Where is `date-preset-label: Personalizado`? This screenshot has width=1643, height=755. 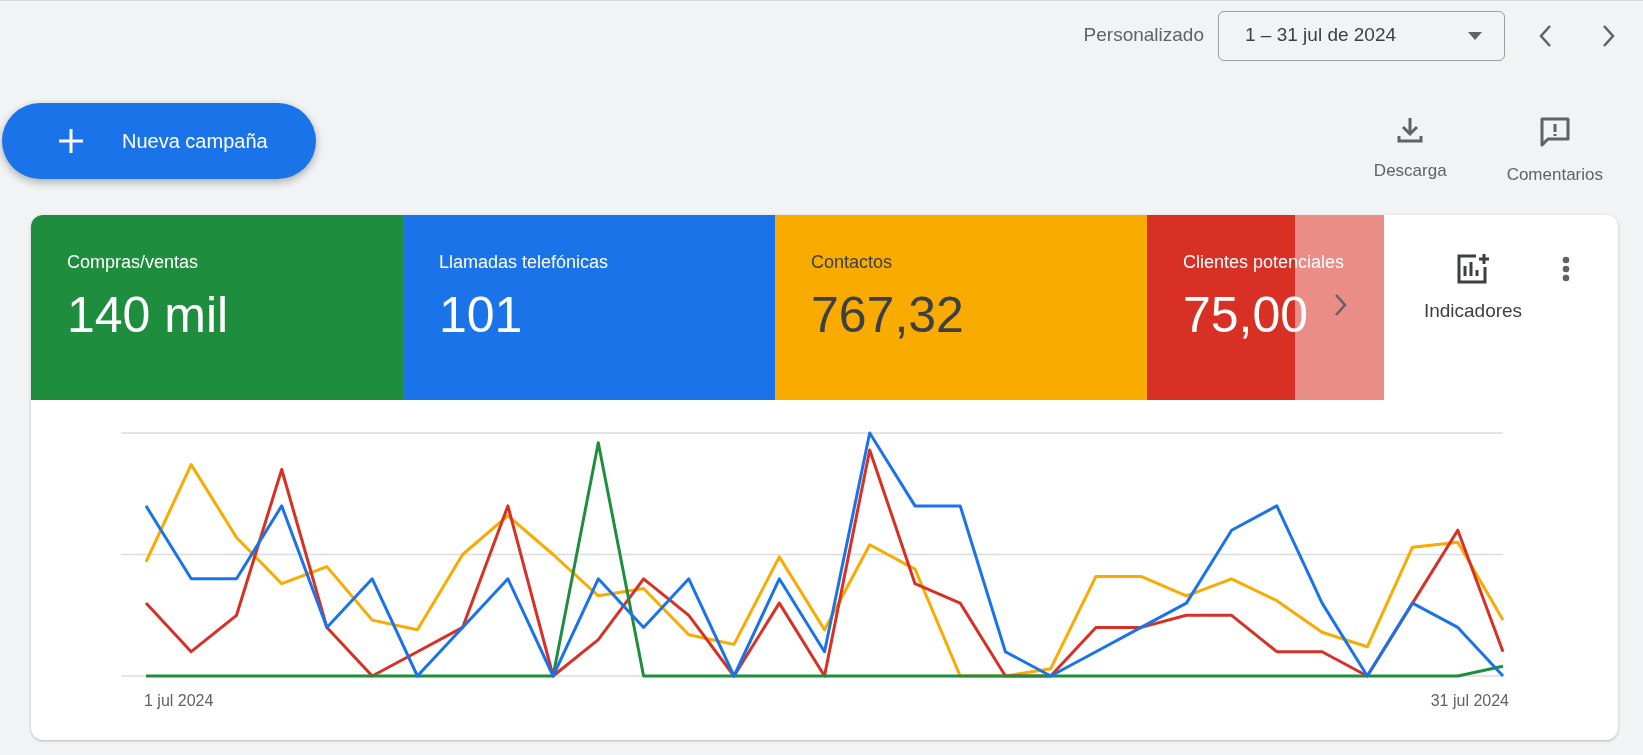 date-preset-label: Personalizado is located at coordinates (1143, 35).